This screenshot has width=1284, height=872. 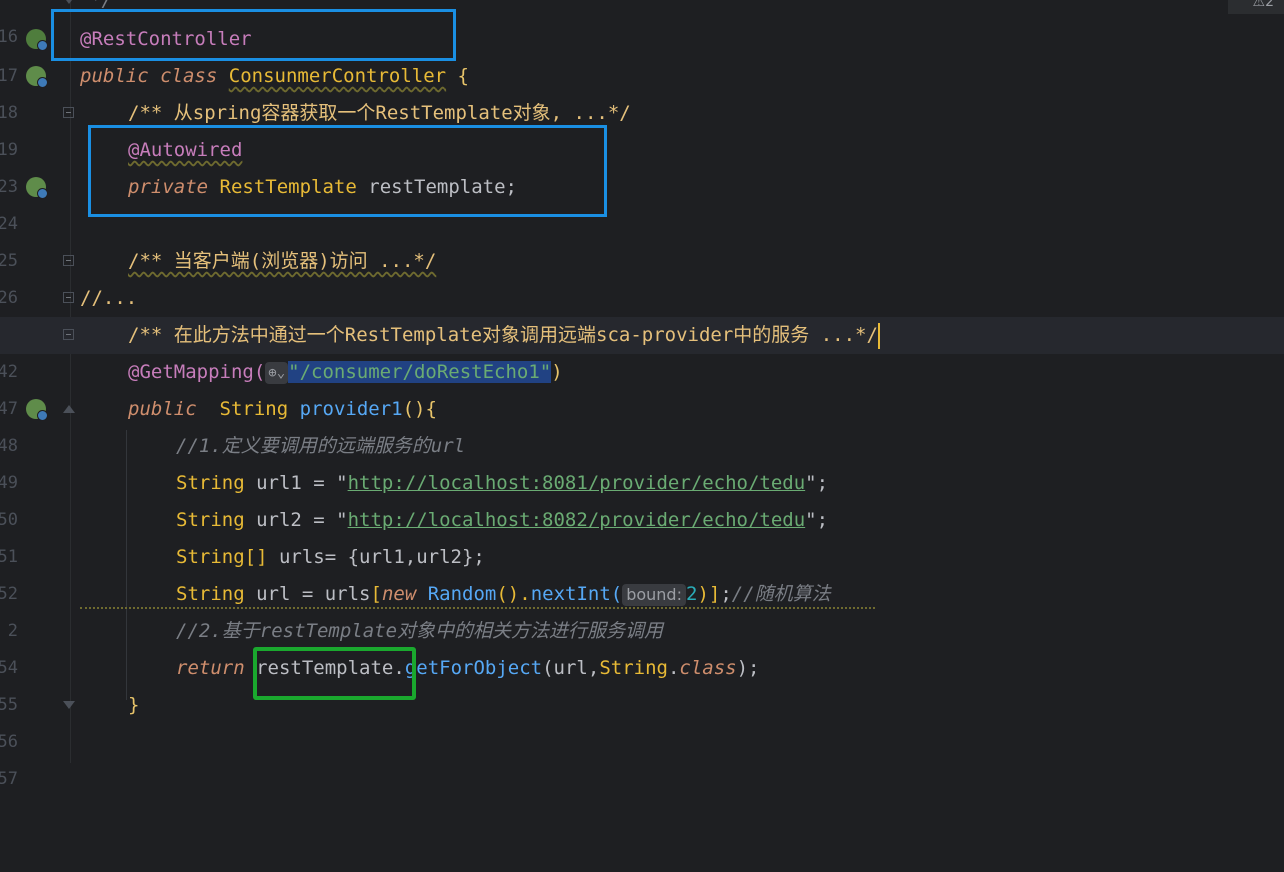 I want to click on method-name: provider1, so click(x=351, y=409).